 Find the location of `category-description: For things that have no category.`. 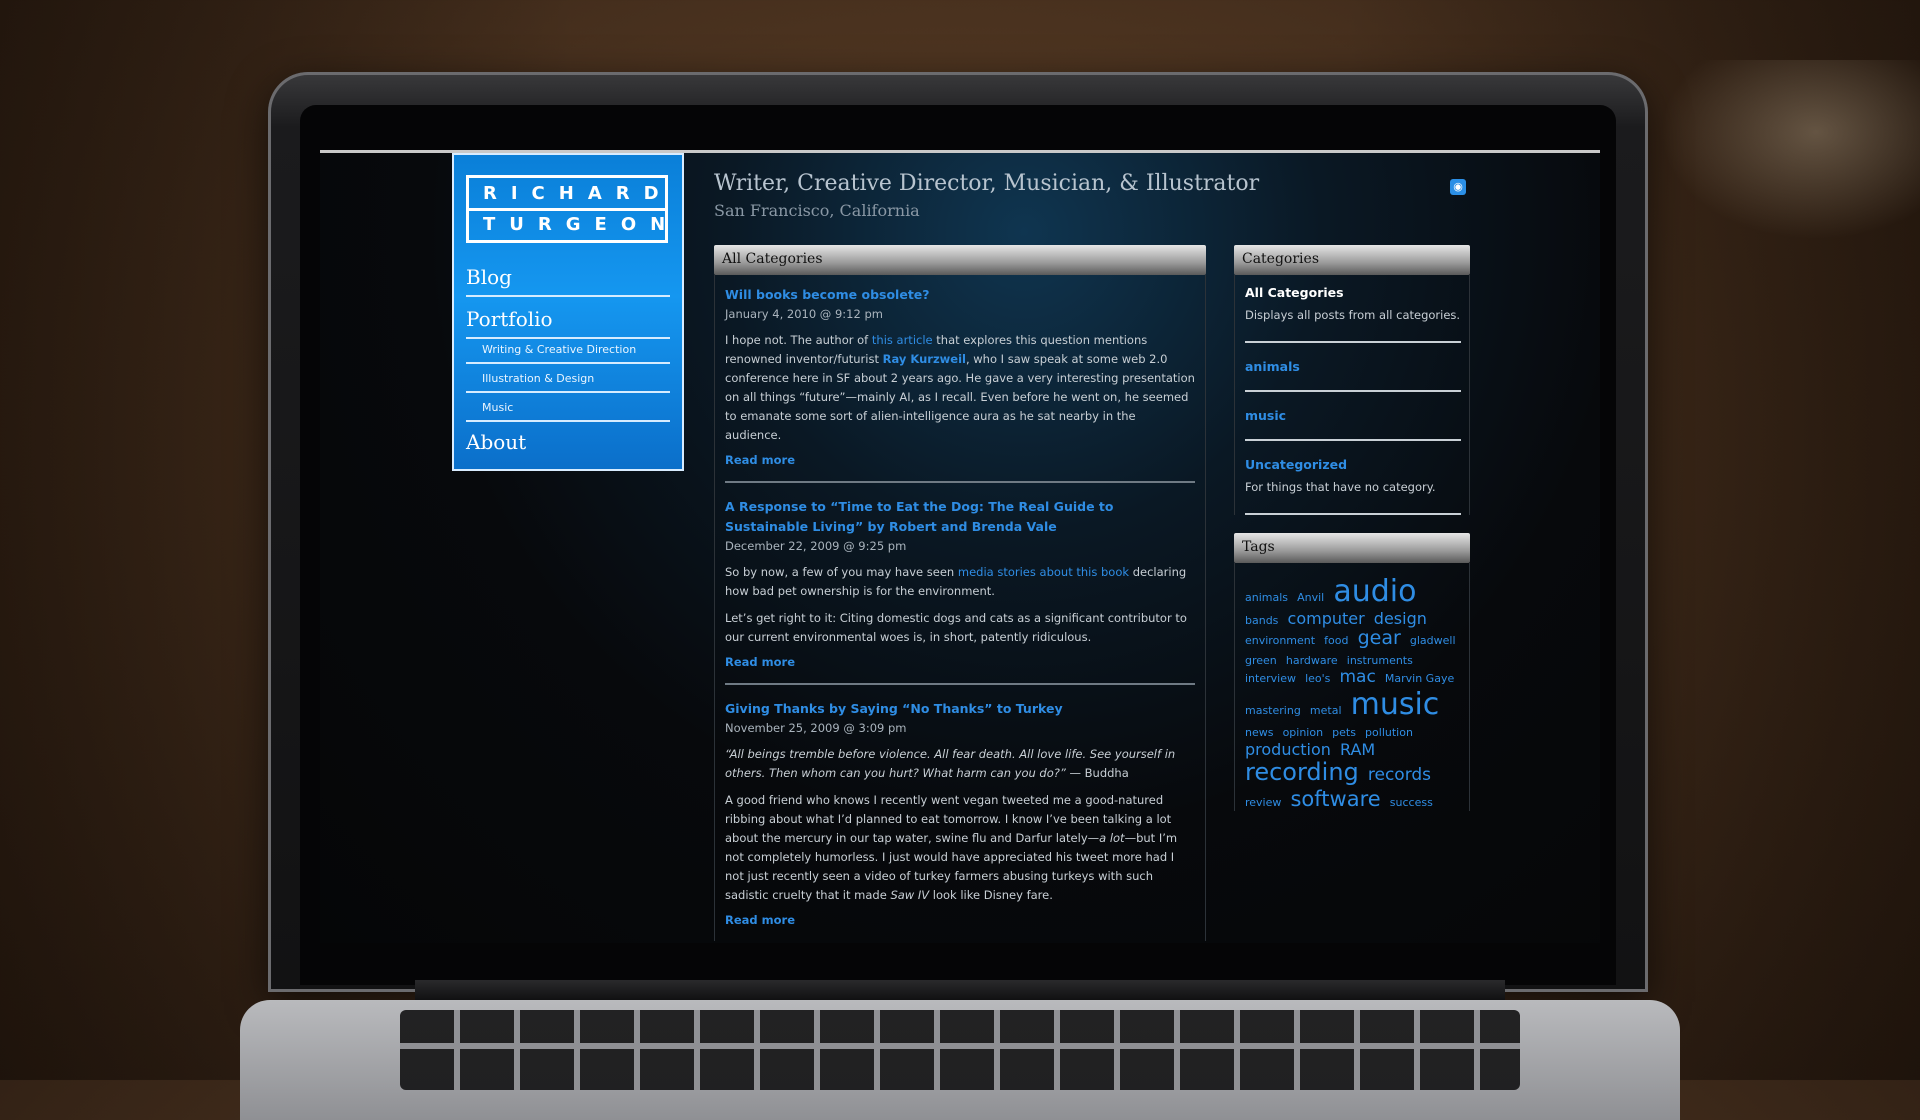

category-description: For things that have no category. is located at coordinates (1340, 487).